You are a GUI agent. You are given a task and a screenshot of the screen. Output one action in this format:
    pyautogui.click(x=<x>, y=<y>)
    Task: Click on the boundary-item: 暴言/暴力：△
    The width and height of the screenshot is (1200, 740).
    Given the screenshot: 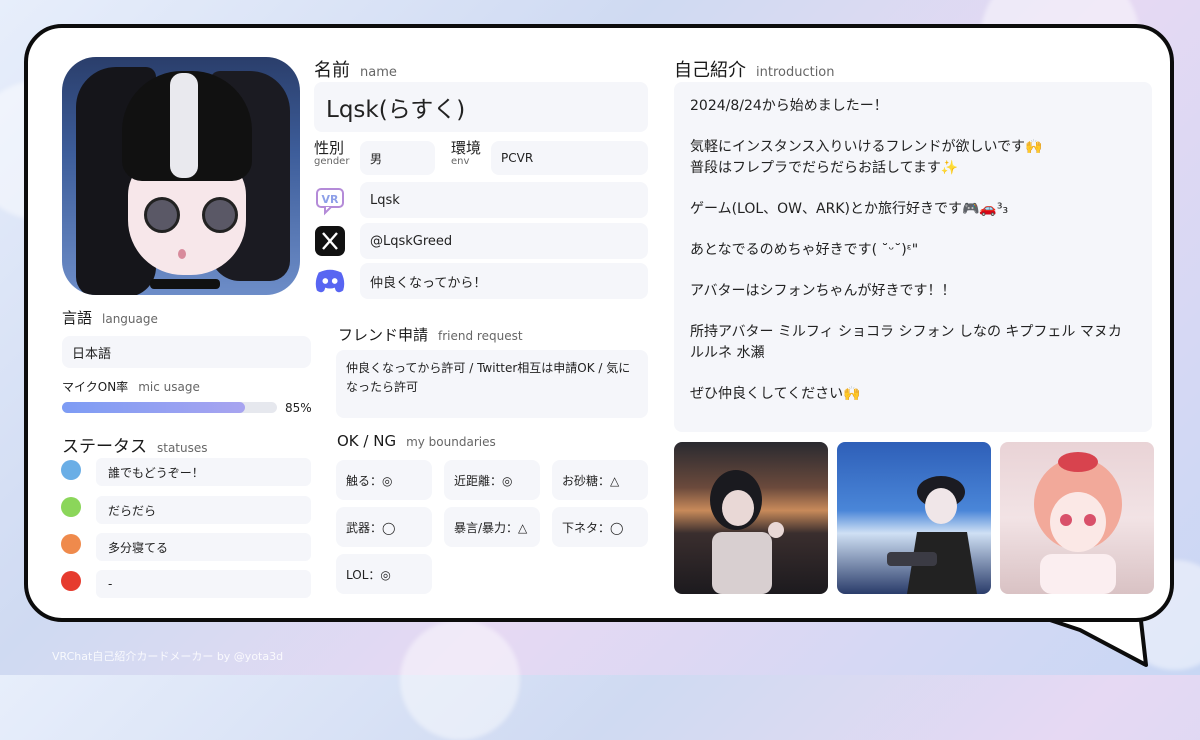 What is the action you would take?
    pyautogui.click(x=492, y=527)
    